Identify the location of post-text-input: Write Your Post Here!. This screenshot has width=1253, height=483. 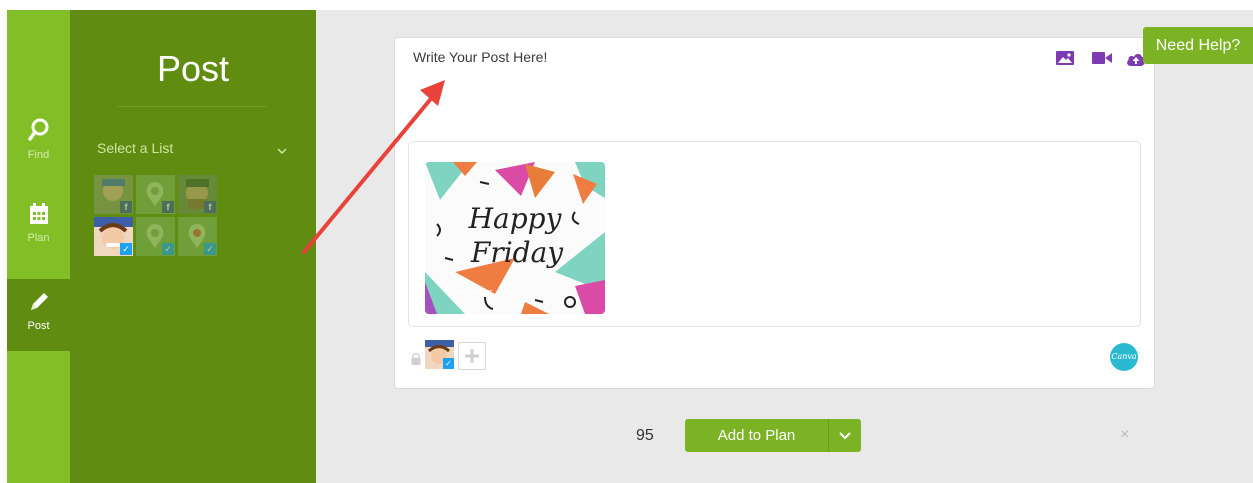
(480, 57).